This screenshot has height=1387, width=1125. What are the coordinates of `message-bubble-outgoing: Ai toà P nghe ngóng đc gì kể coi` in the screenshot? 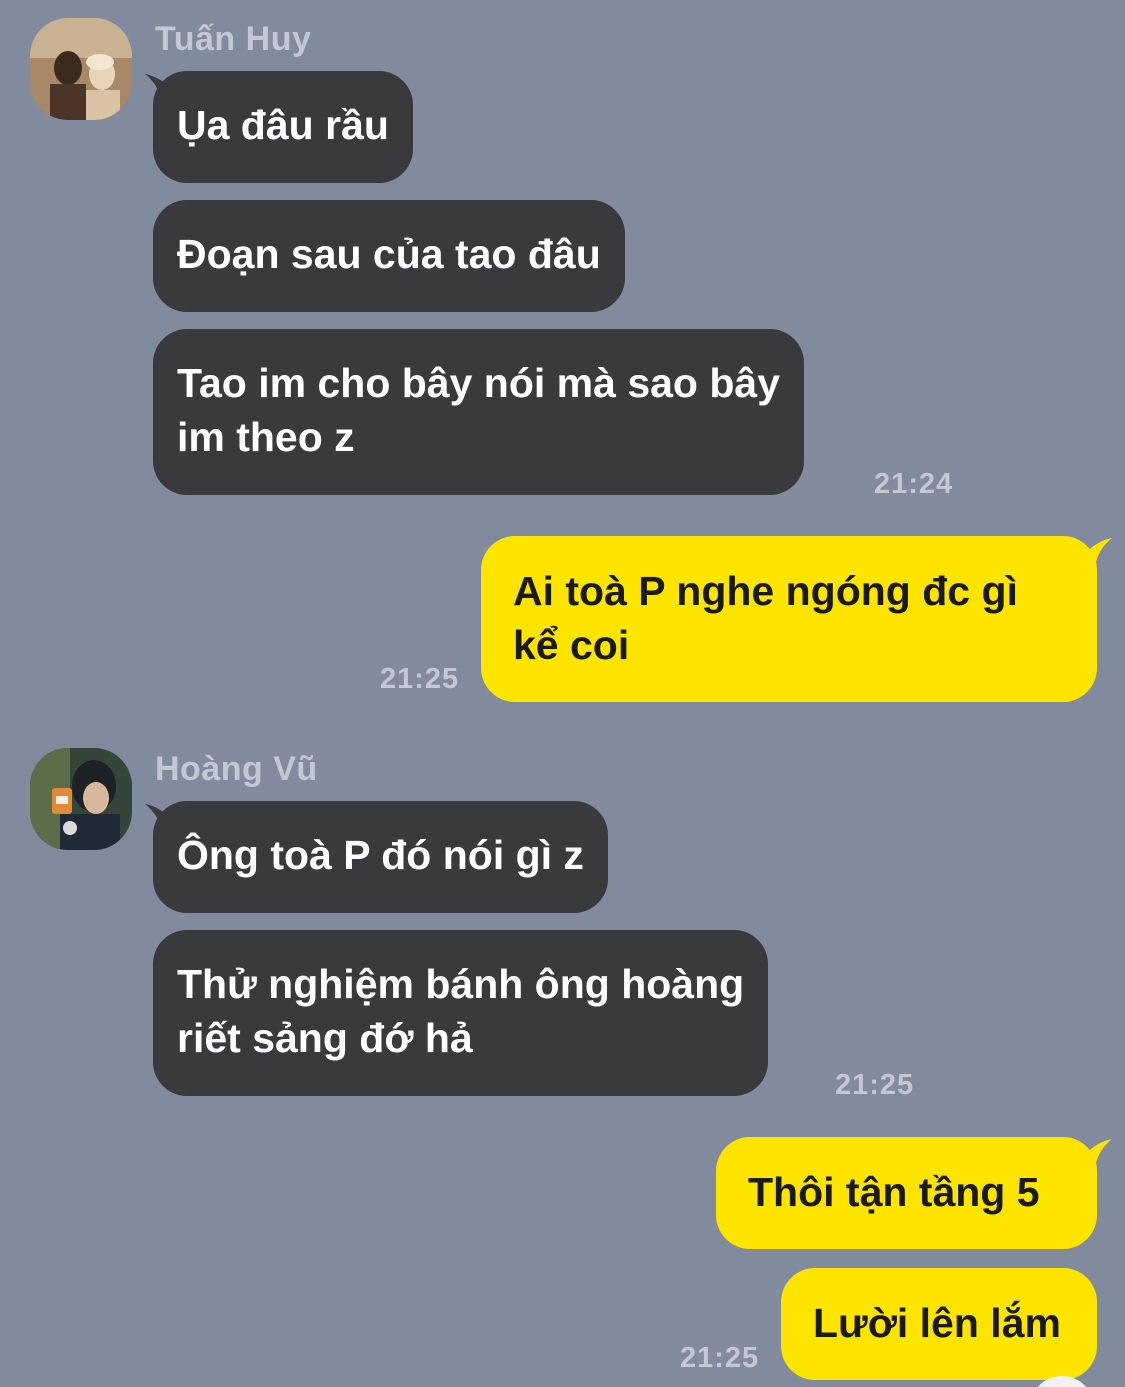 It's located at (789, 619).